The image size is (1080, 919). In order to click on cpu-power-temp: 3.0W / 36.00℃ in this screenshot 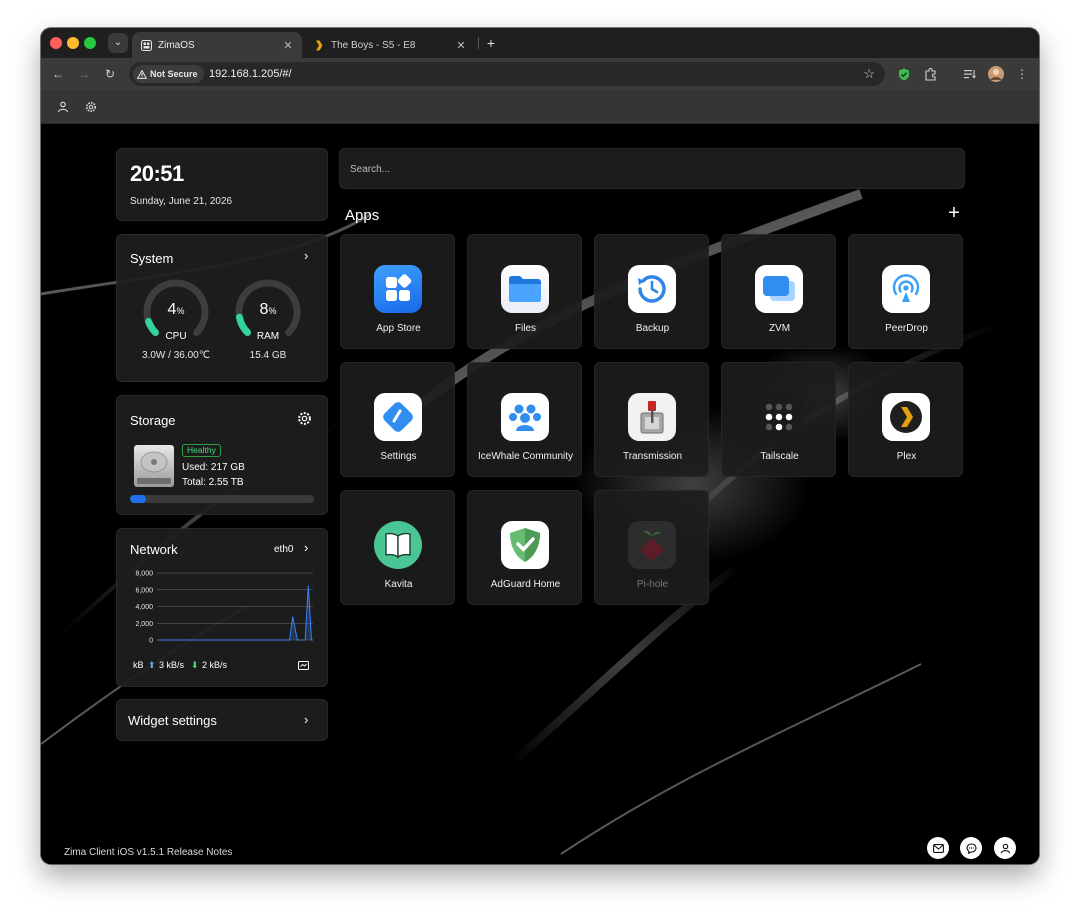, I will do `click(176, 355)`.